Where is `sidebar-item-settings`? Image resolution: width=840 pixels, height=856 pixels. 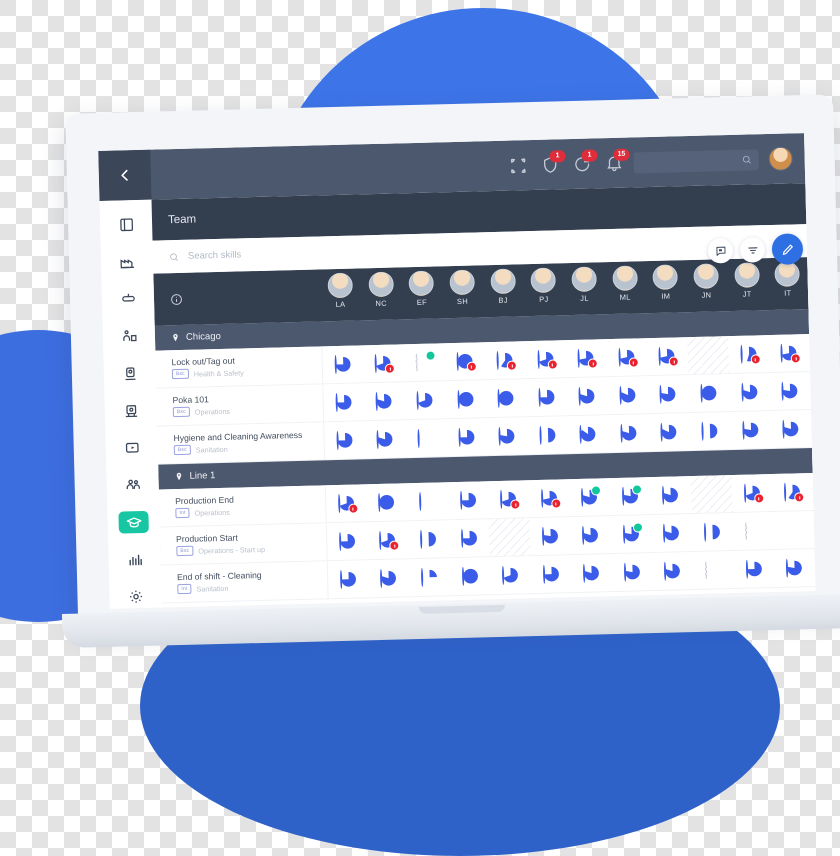
sidebar-item-settings is located at coordinates (135, 596).